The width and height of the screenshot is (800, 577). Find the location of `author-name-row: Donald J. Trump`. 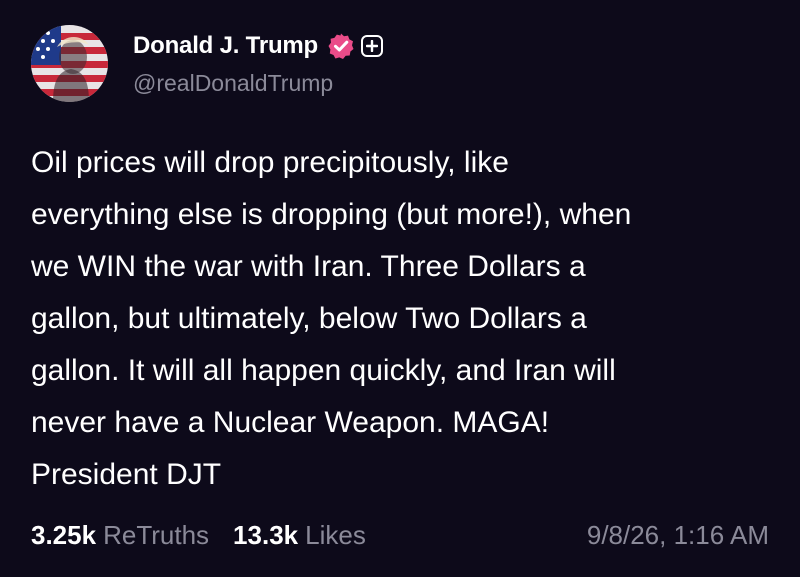

author-name-row: Donald J. Trump is located at coordinates (258, 46).